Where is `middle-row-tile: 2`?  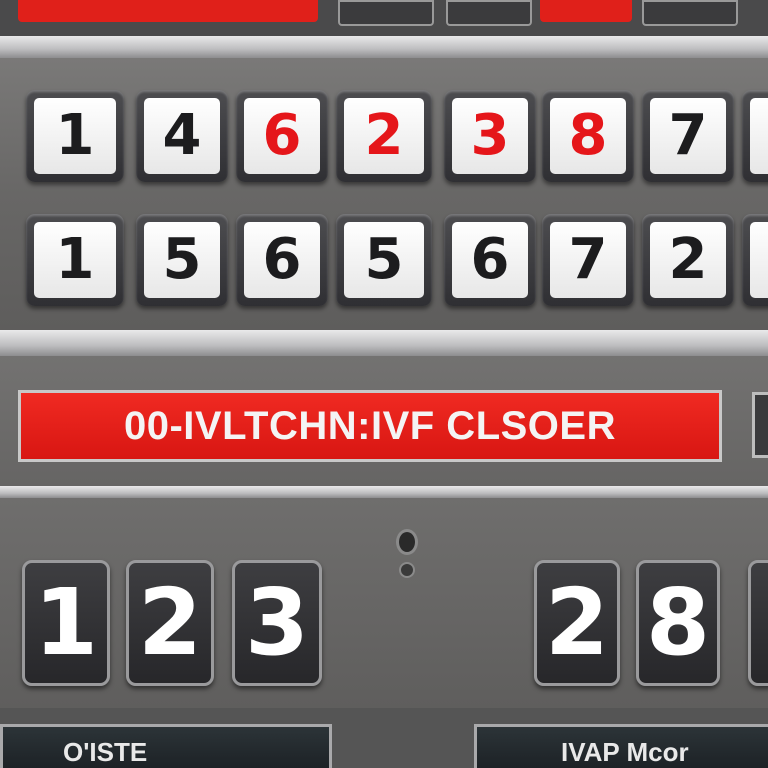 middle-row-tile: 2 is located at coordinates (688, 260).